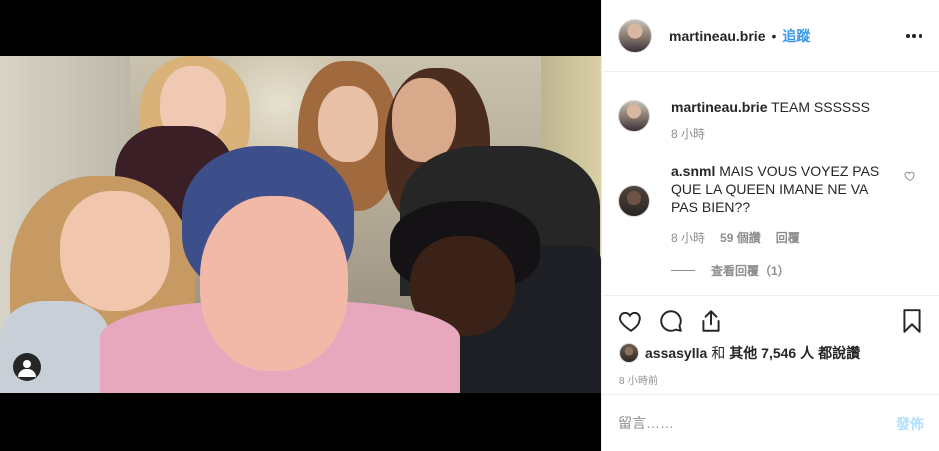  What do you see at coordinates (27, 367) in the screenshot?
I see `tagged-users-icon` at bounding box center [27, 367].